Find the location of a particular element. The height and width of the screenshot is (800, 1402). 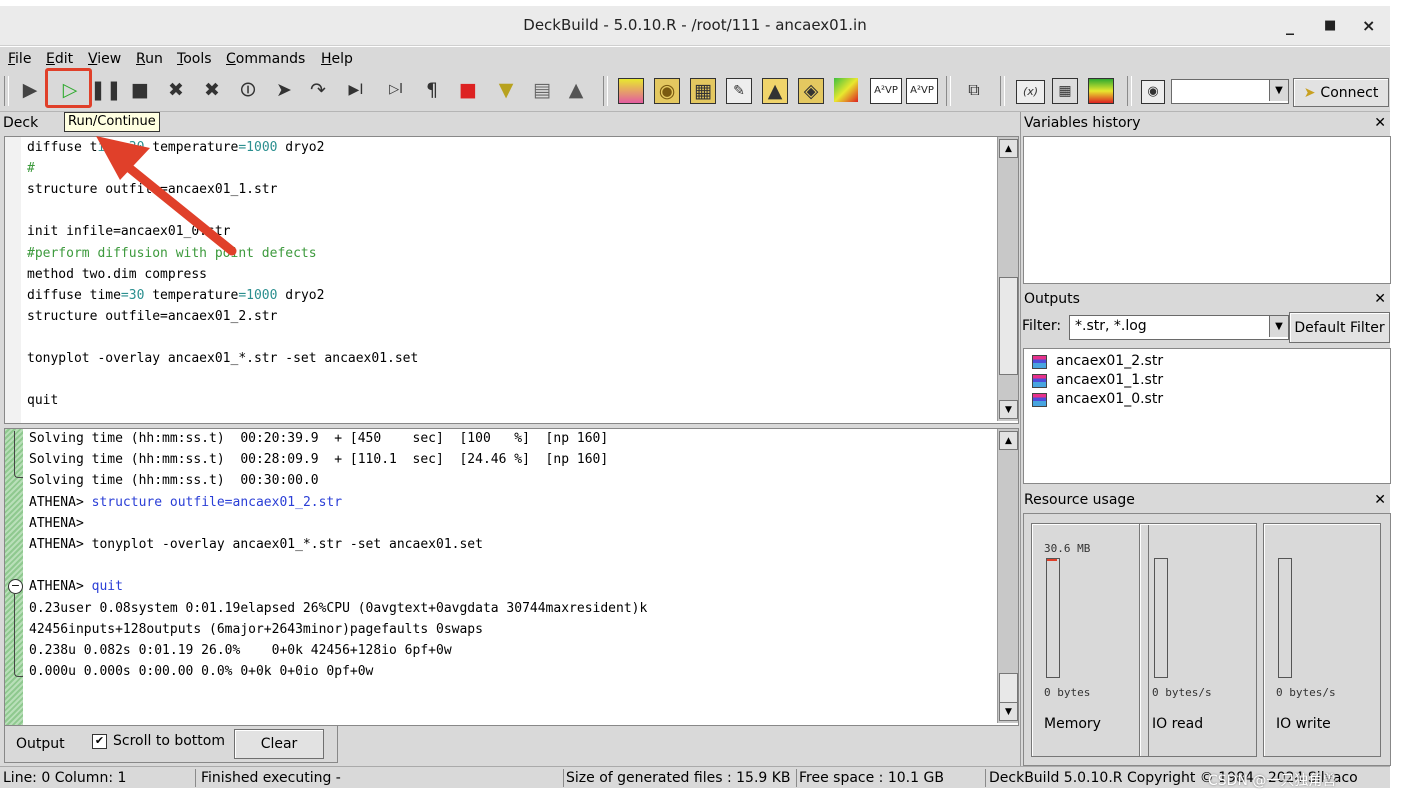

vp-icon: A²VP is located at coordinates (886, 91).